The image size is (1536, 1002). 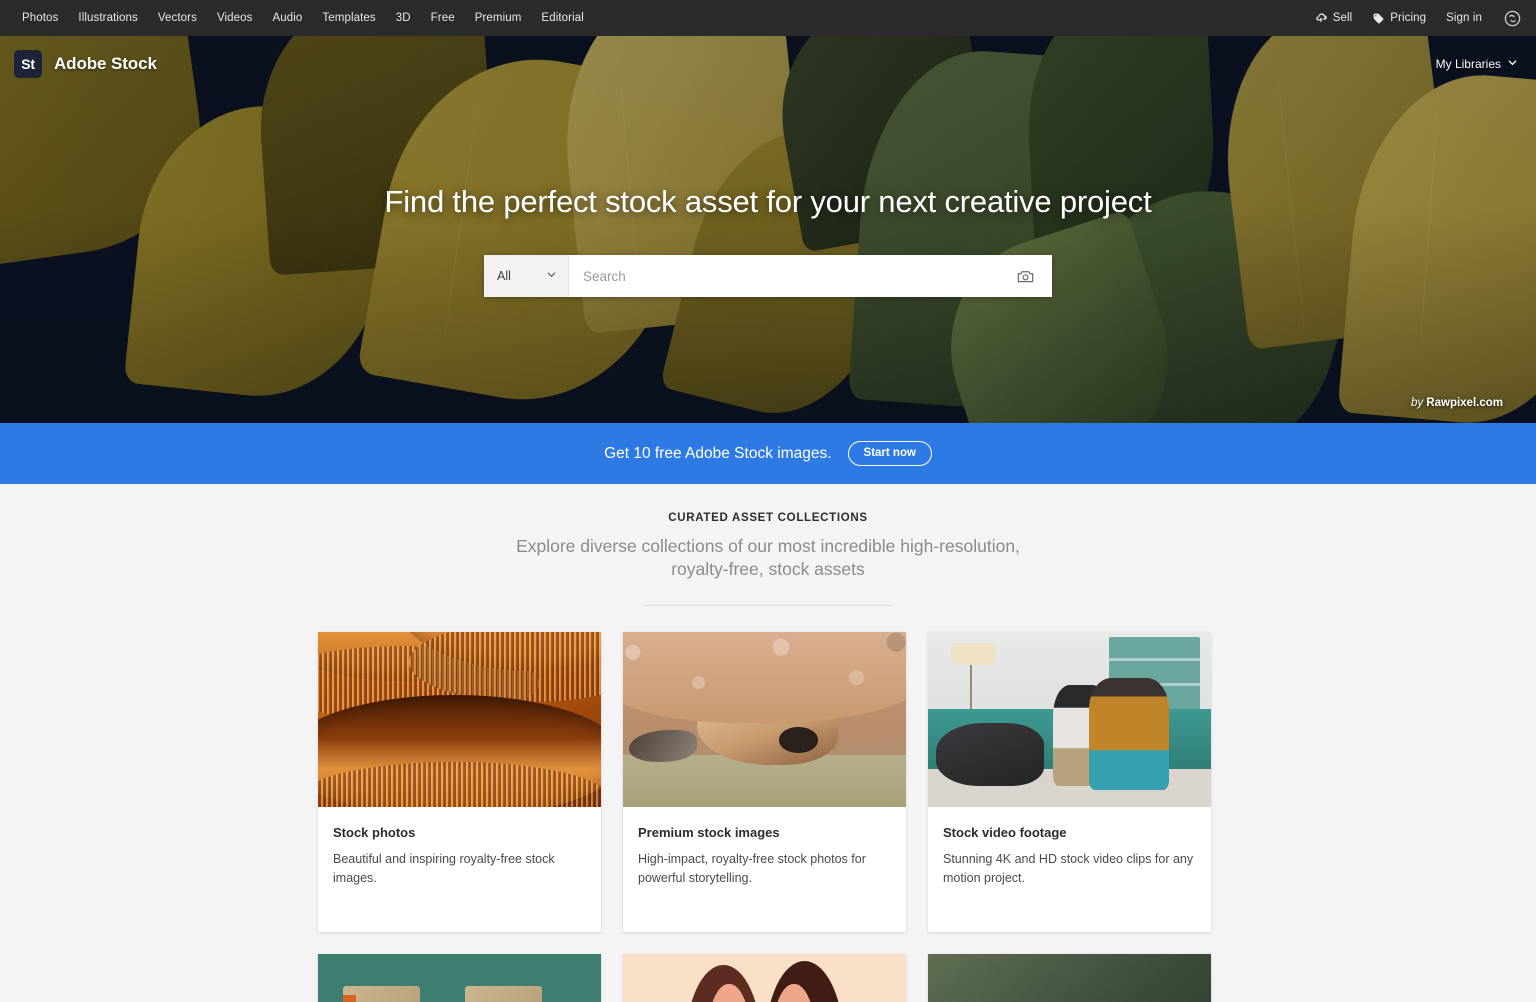 I want to click on card-image-mushrooms, so click(x=459, y=720).